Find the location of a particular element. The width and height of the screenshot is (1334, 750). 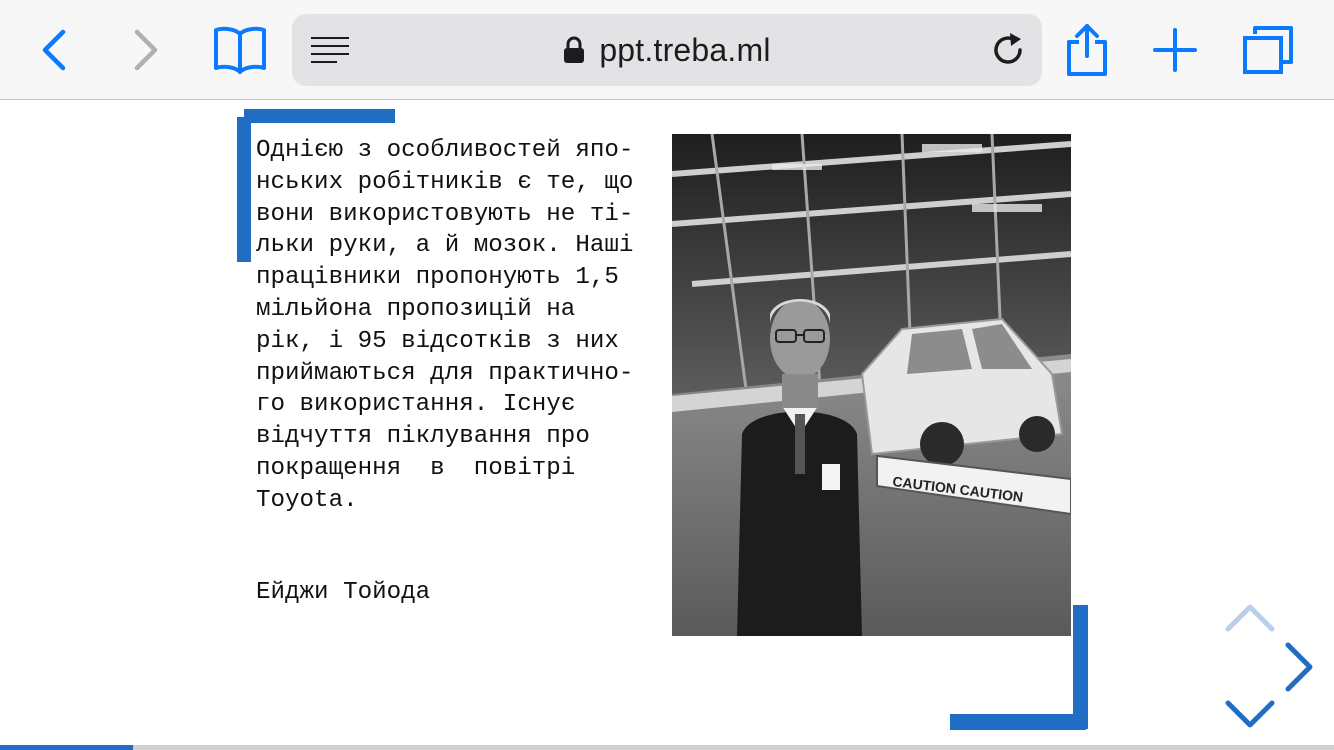

quote-line: покращення в повітрі is located at coordinates (416, 468).